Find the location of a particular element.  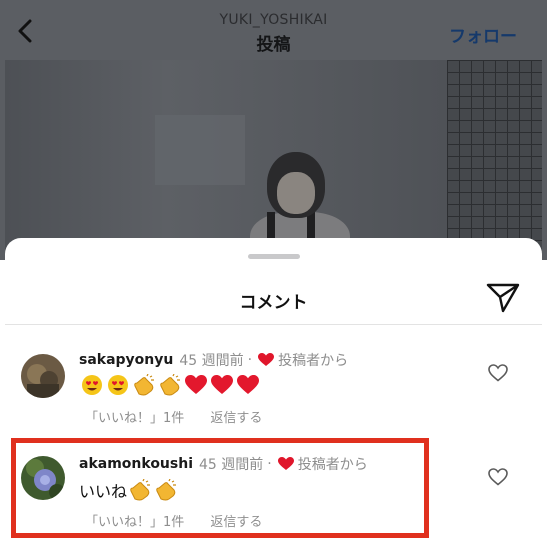

comment-meta: sakapyonyu 45 週間前 · 投稿者から is located at coordinates (213, 360).